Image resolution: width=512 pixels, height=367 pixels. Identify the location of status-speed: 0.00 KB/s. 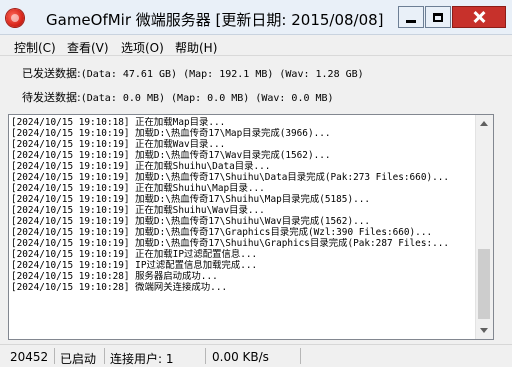
(240, 357).